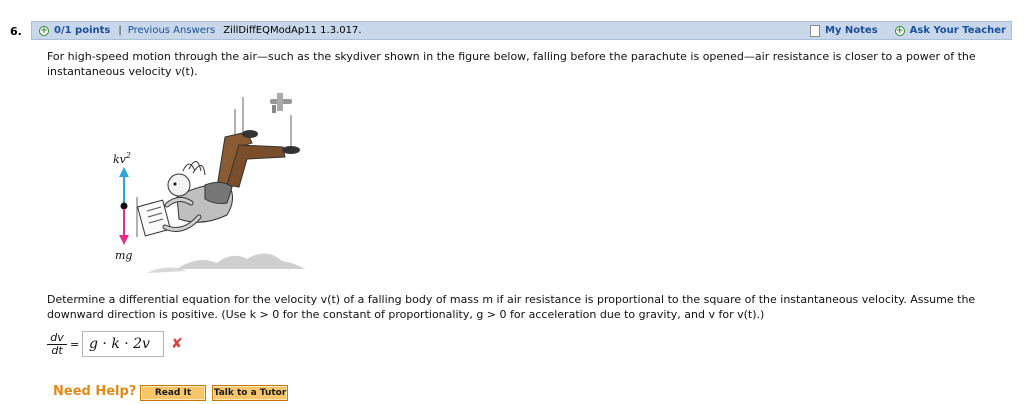 This screenshot has height=404, width=1024. I want to click on skydiver-figure: kv2 mg, so click(207, 182).